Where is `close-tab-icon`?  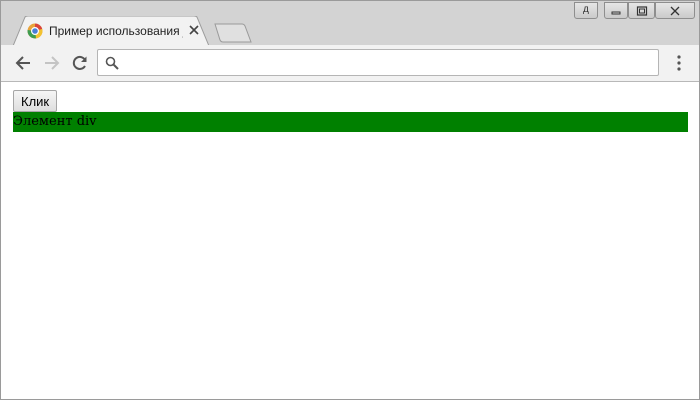
close-tab-icon is located at coordinates (194, 30).